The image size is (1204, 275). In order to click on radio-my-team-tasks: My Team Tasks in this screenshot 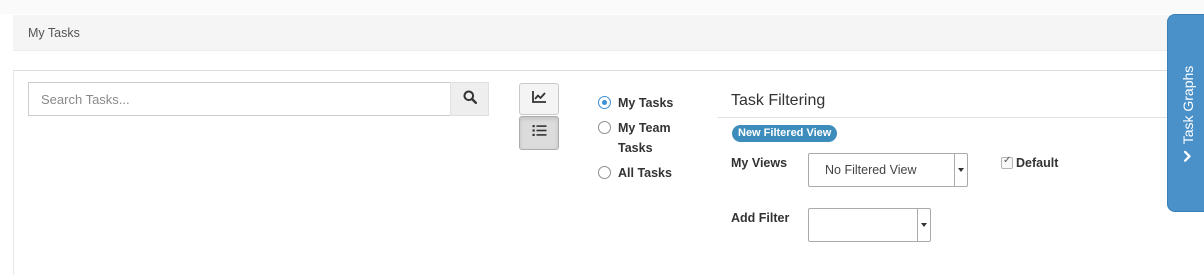, I will do `click(653, 138)`.